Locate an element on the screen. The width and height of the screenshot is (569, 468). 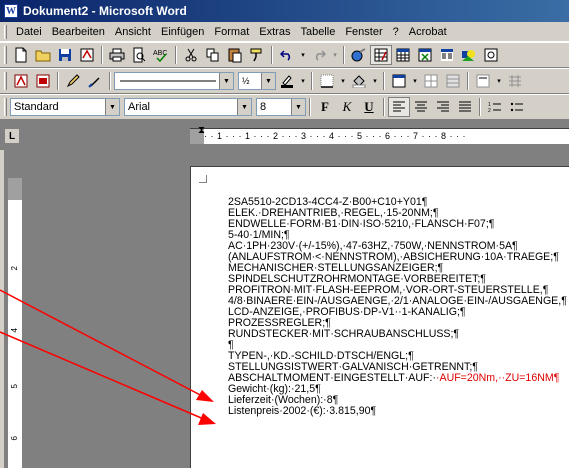
open-folder-icon is located at coordinates (43, 55).